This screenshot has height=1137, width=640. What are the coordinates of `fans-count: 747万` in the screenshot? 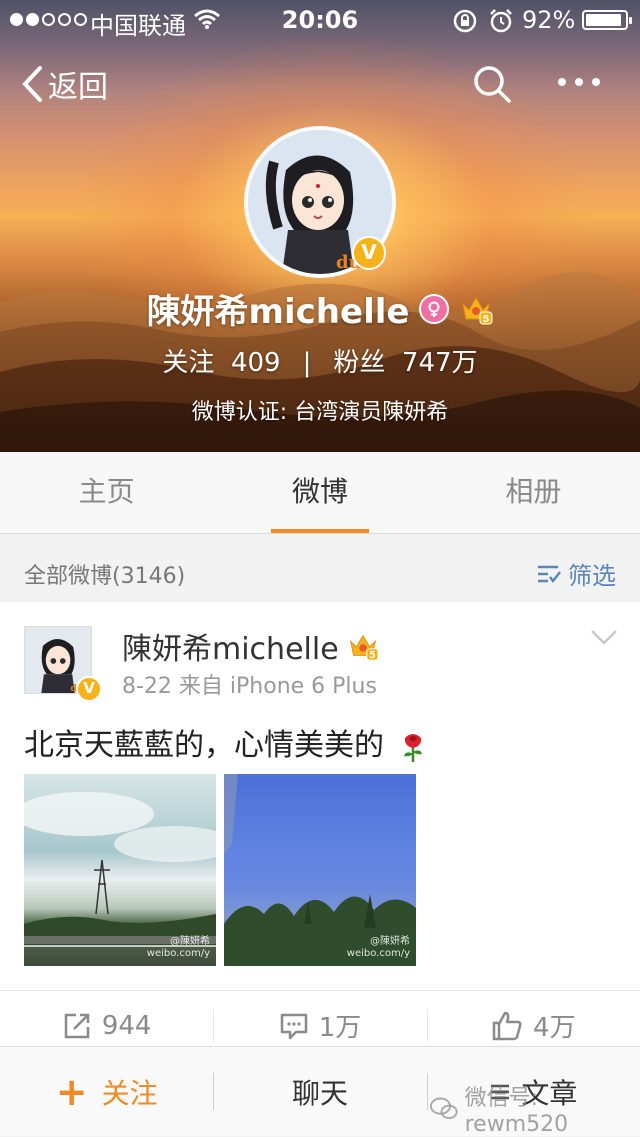 It's located at (439, 363).